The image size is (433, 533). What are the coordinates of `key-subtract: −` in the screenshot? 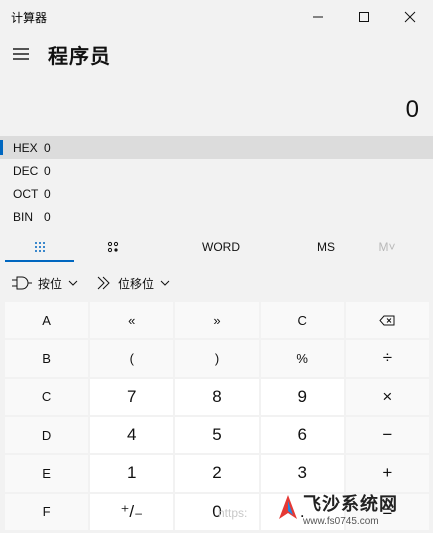 It's located at (387, 435).